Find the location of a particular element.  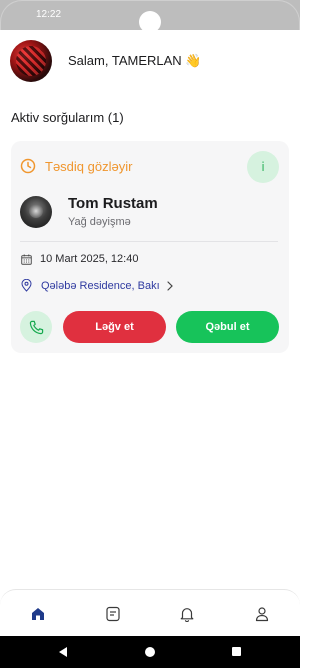

address-text: Qələbə Residence, Bakı is located at coordinates (100, 286).